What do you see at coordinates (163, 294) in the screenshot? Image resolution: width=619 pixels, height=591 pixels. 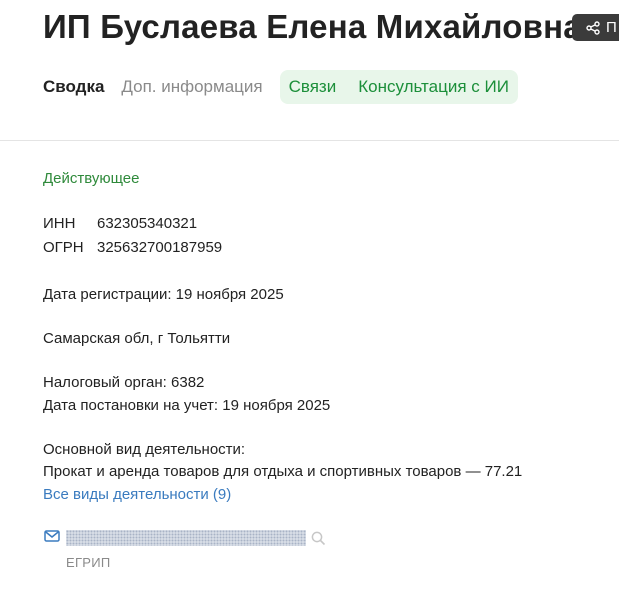 I see `registration-date: Дата регистрации: 19 ноября 2025` at bounding box center [163, 294].